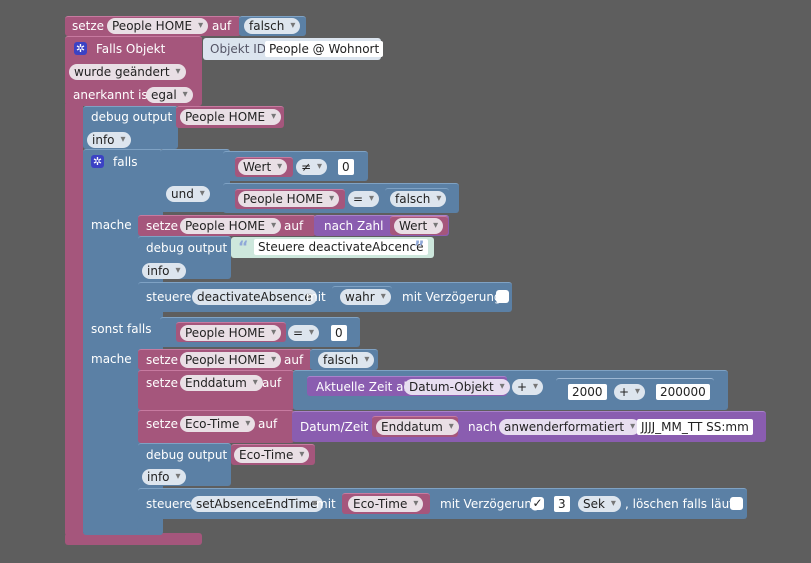 The width and height of the screenshot is (811, 563). I want to click on eq-operator-dropdown-1: =, so click(364, 199).